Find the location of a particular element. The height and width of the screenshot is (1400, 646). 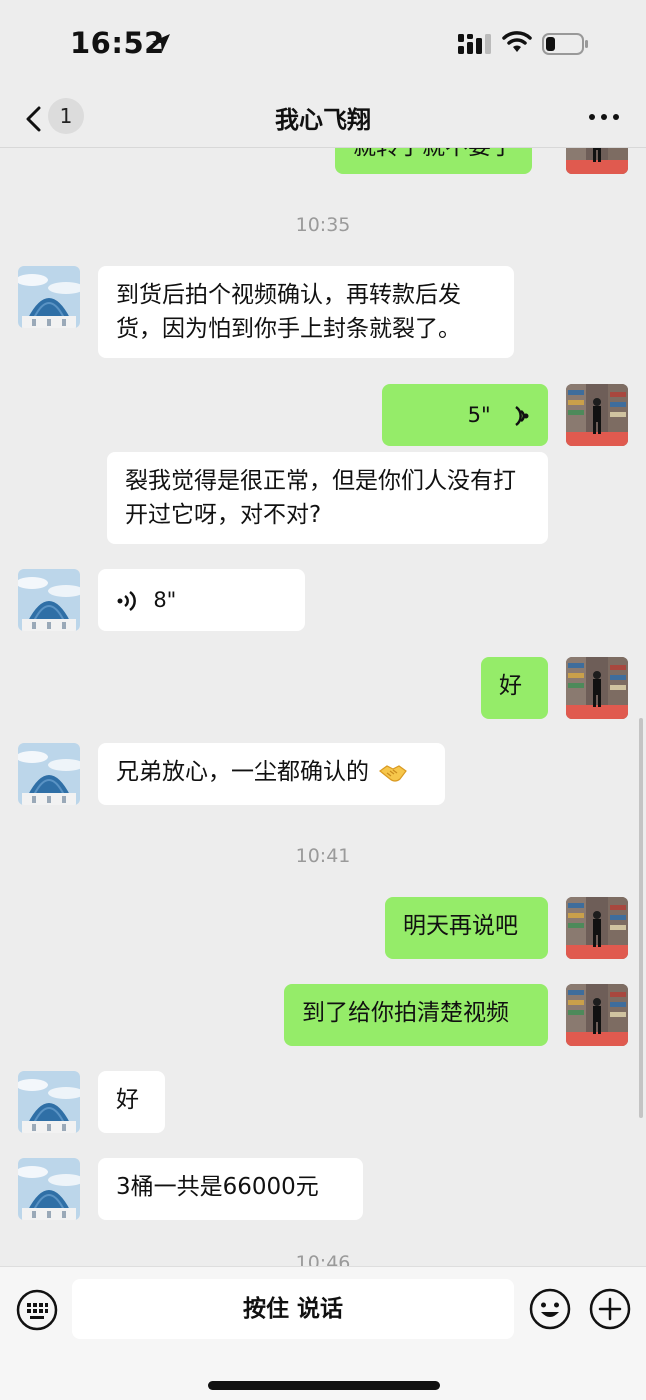

status-bar: 16:52 is located at coordinates (323, 44).